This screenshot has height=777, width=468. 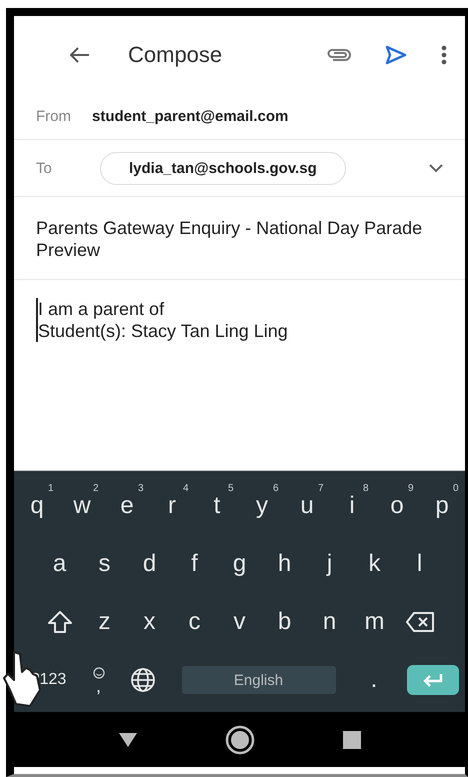 What do you see at coordinates (194, 564) in the screenshot?
I see `key: f` at bounding box center [194, 564].